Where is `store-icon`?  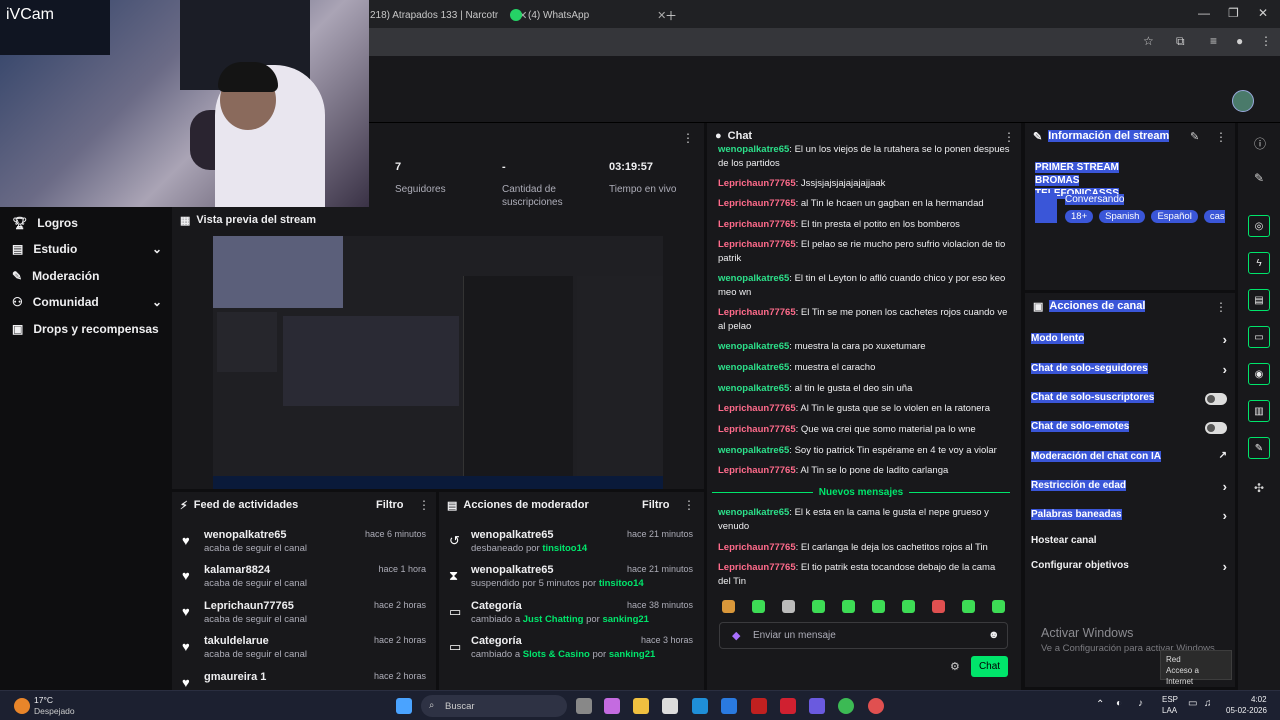 store-icon is located at coordinates (670, 706).